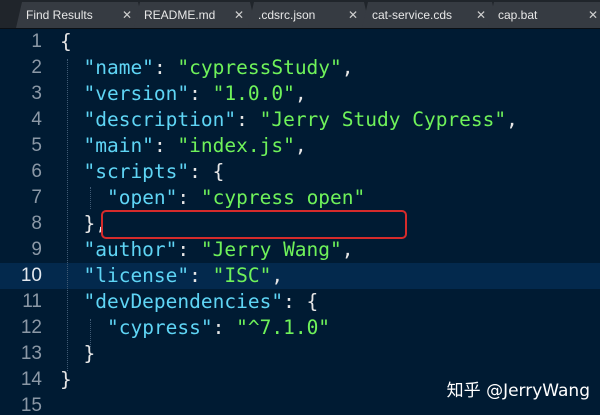  What do you see at coordinates (36, 67) in the screenshot?
I see `line-number: 2` at bounding box center [36, 67].